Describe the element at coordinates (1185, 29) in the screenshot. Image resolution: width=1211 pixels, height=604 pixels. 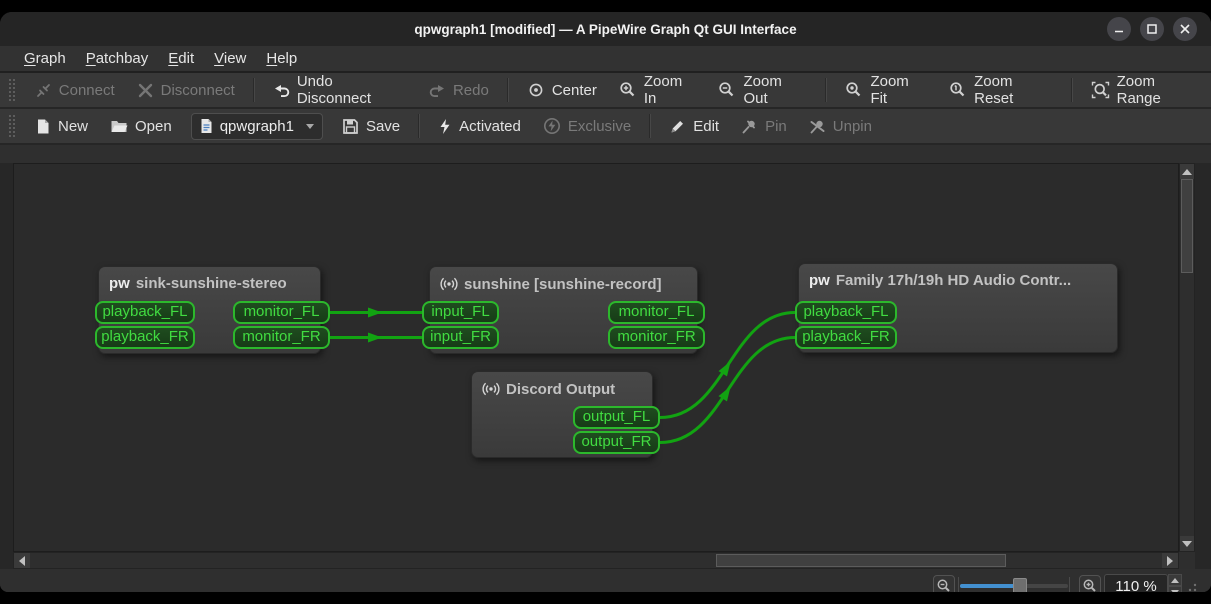
I see `close-button` at that location.